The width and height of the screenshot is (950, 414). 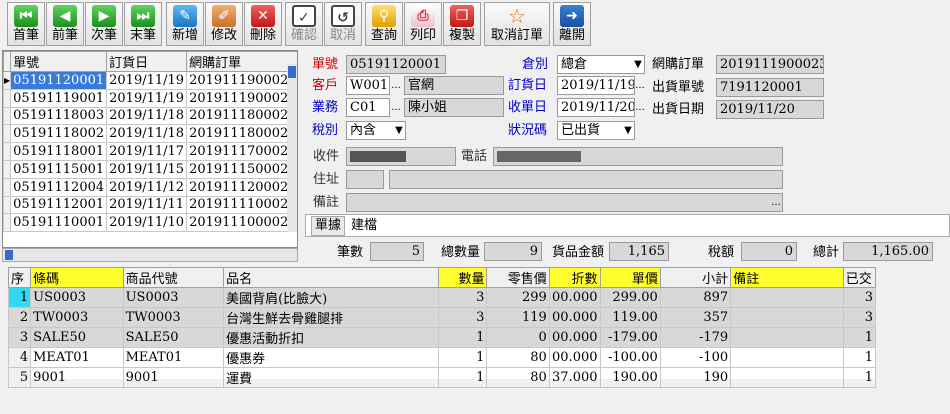 What do you see at coordinates (331, 297) in the screenshot?
I see `product-name-cell: 美國背肩(比臉大)` at bounding box center [331, 297].